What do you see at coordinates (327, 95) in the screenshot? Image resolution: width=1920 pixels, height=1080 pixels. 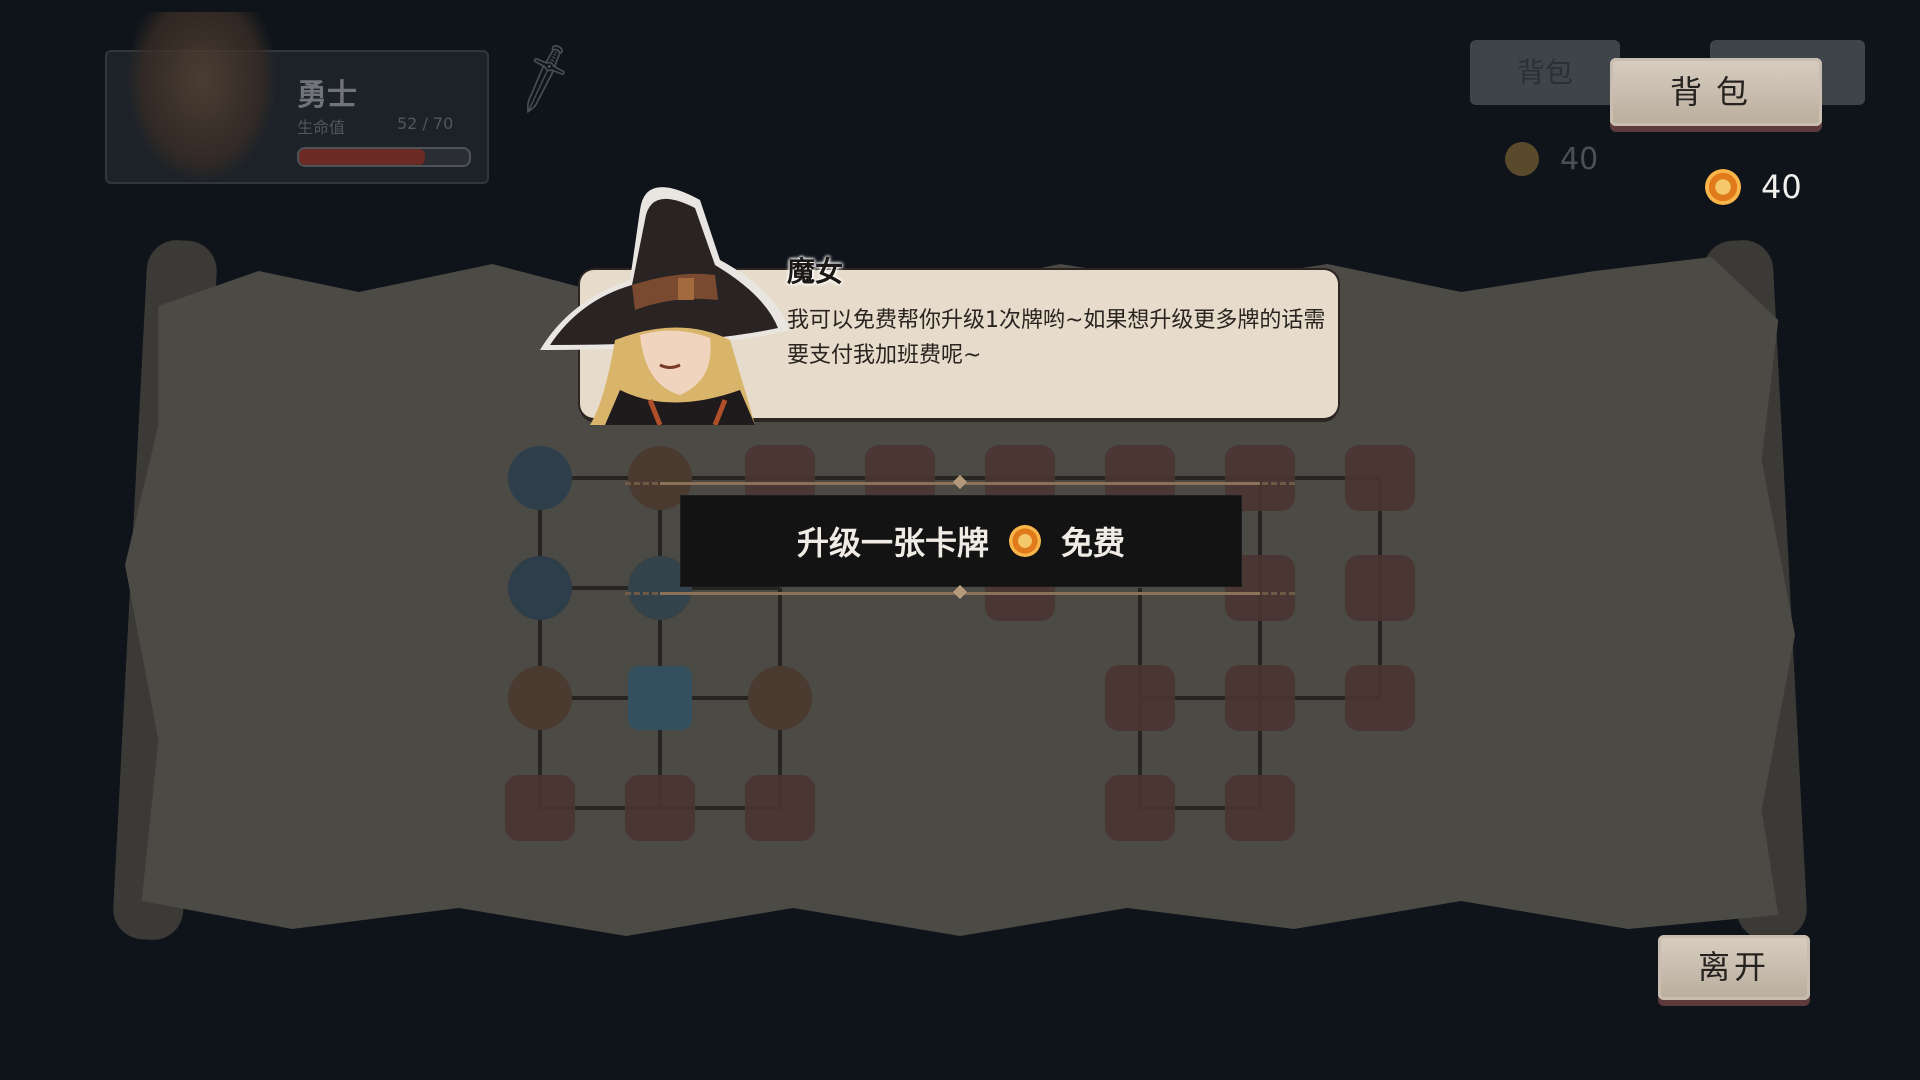 I see `hero-name: 勇士` at bounding box center [327, 95].